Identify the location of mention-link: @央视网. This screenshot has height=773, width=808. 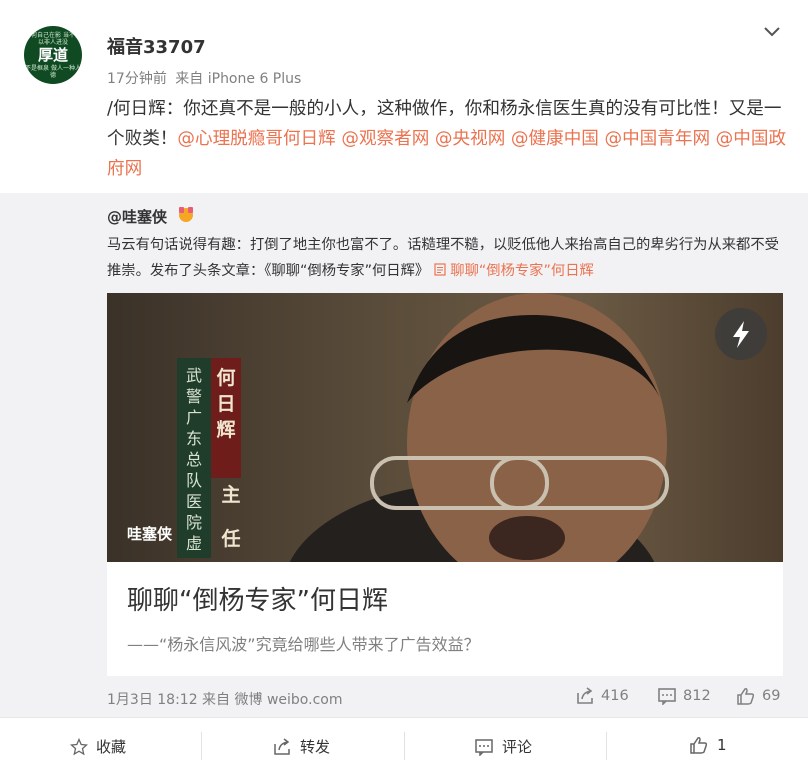
(470, 139).